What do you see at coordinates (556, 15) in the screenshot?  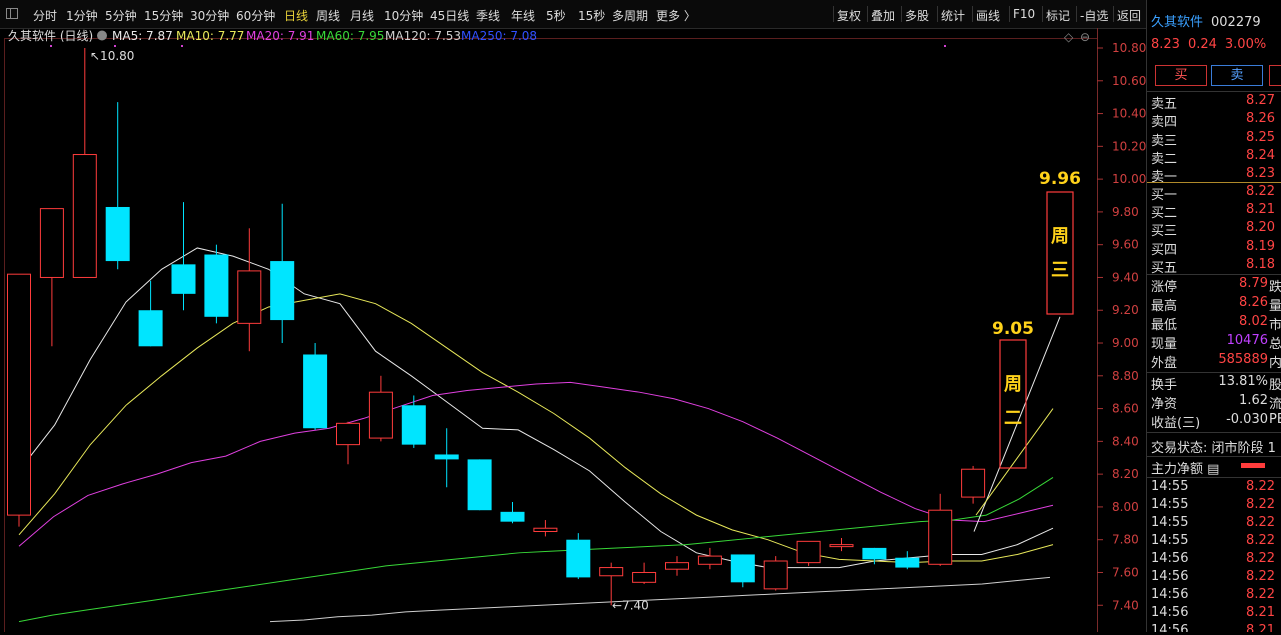 I see `timeframe-tab: 5秒` at bounding box center [556, 15].